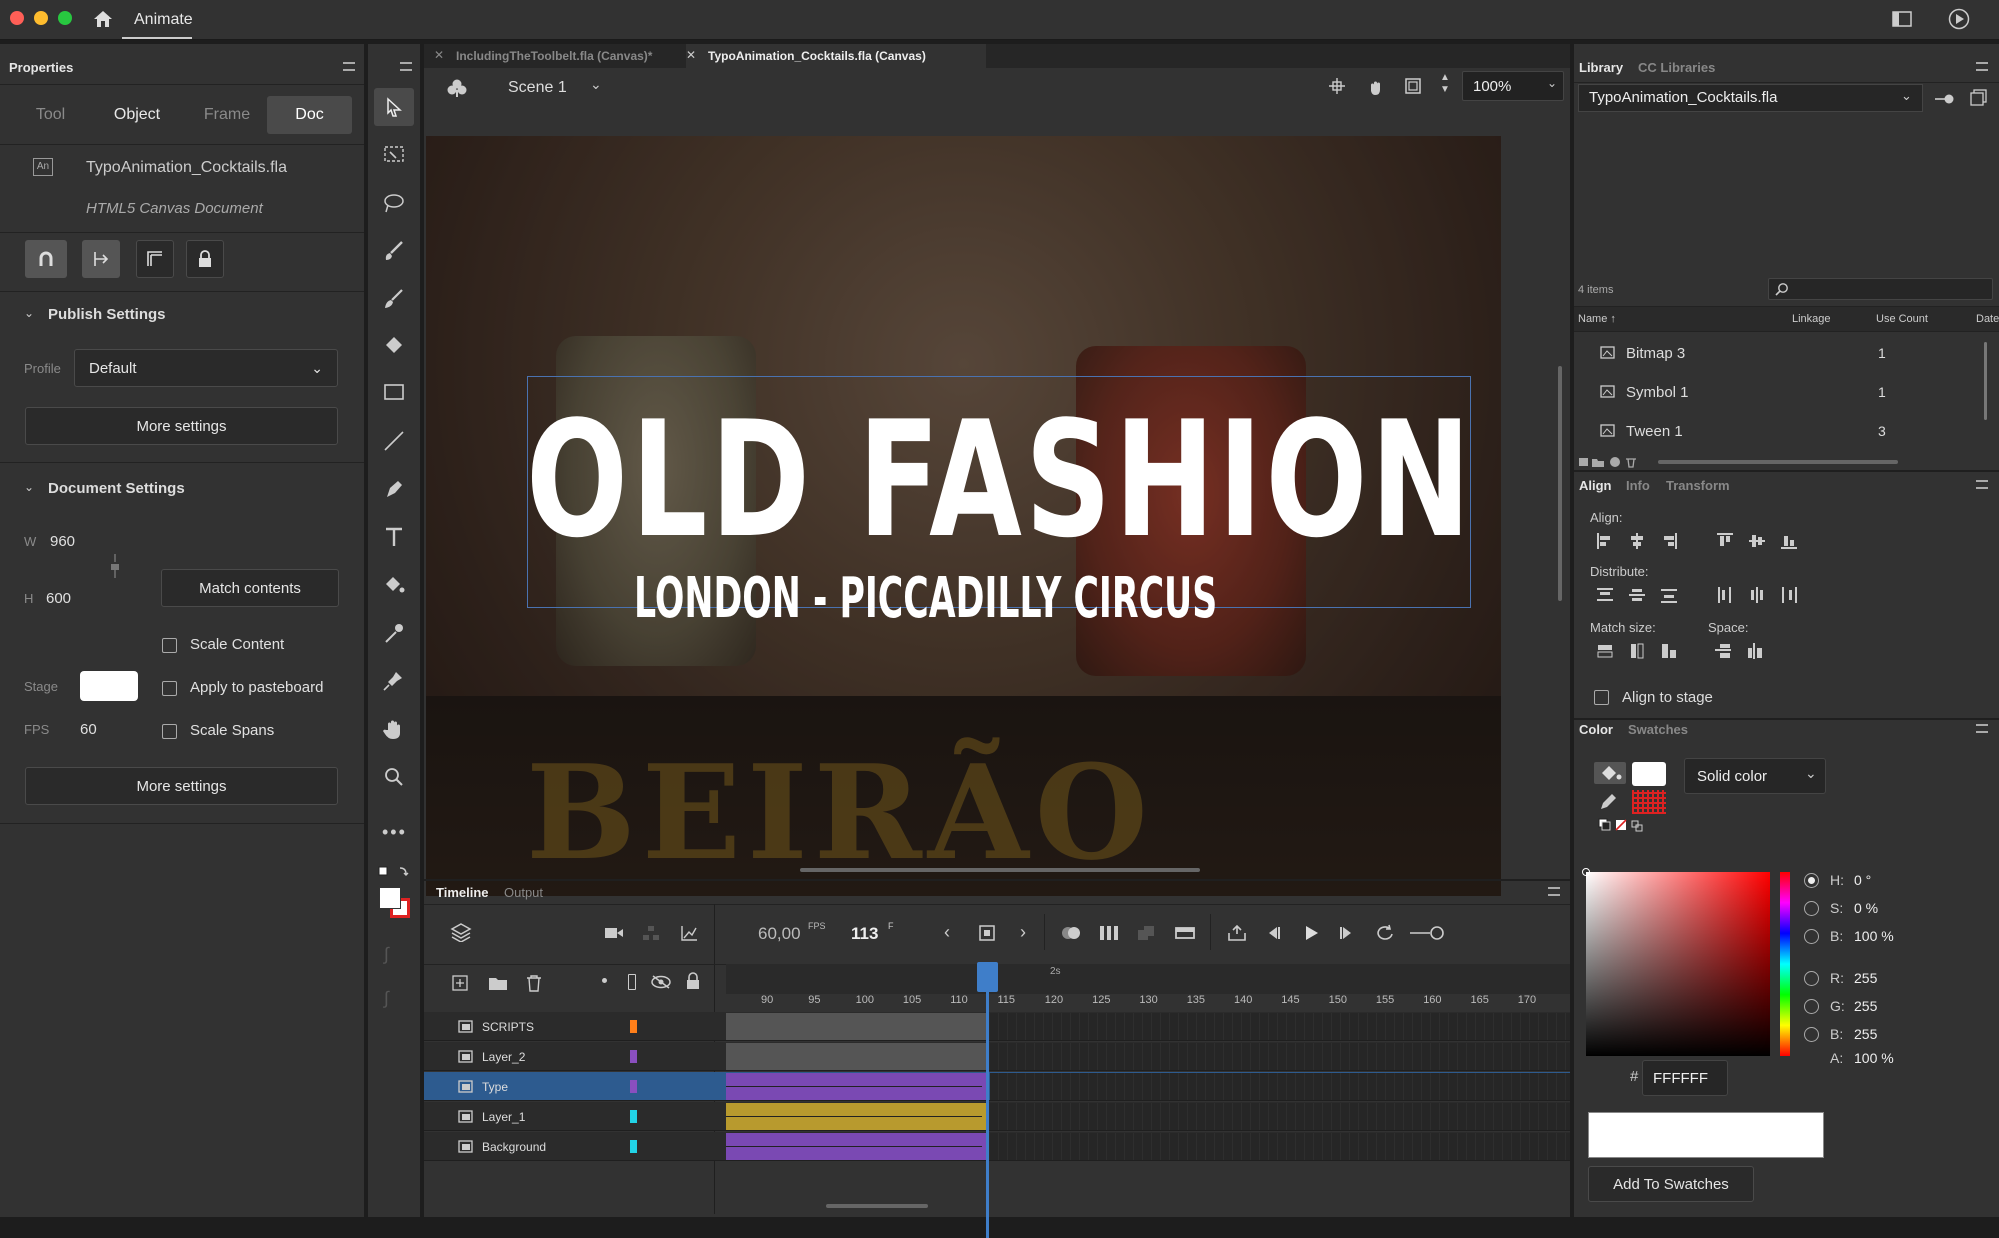  What do you see at coordinates (394, 347) in the screenshot?
I see `eraser-tool-icon` at bounding box center [394, 347].